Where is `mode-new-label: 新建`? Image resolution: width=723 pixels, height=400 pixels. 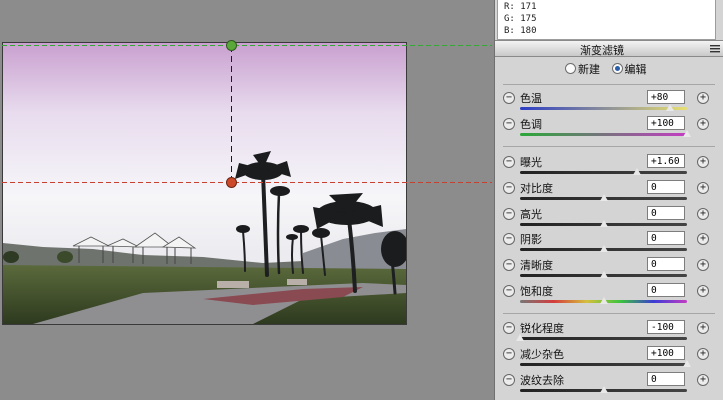
mode-new-label: 新建 is located at coordinates (589, 69).